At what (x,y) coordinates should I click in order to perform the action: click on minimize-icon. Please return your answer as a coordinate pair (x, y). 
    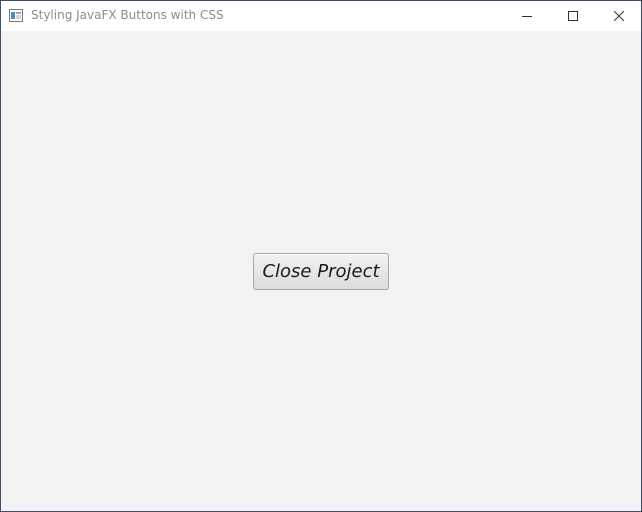
    Looking at the image, I should click on (527, 16).